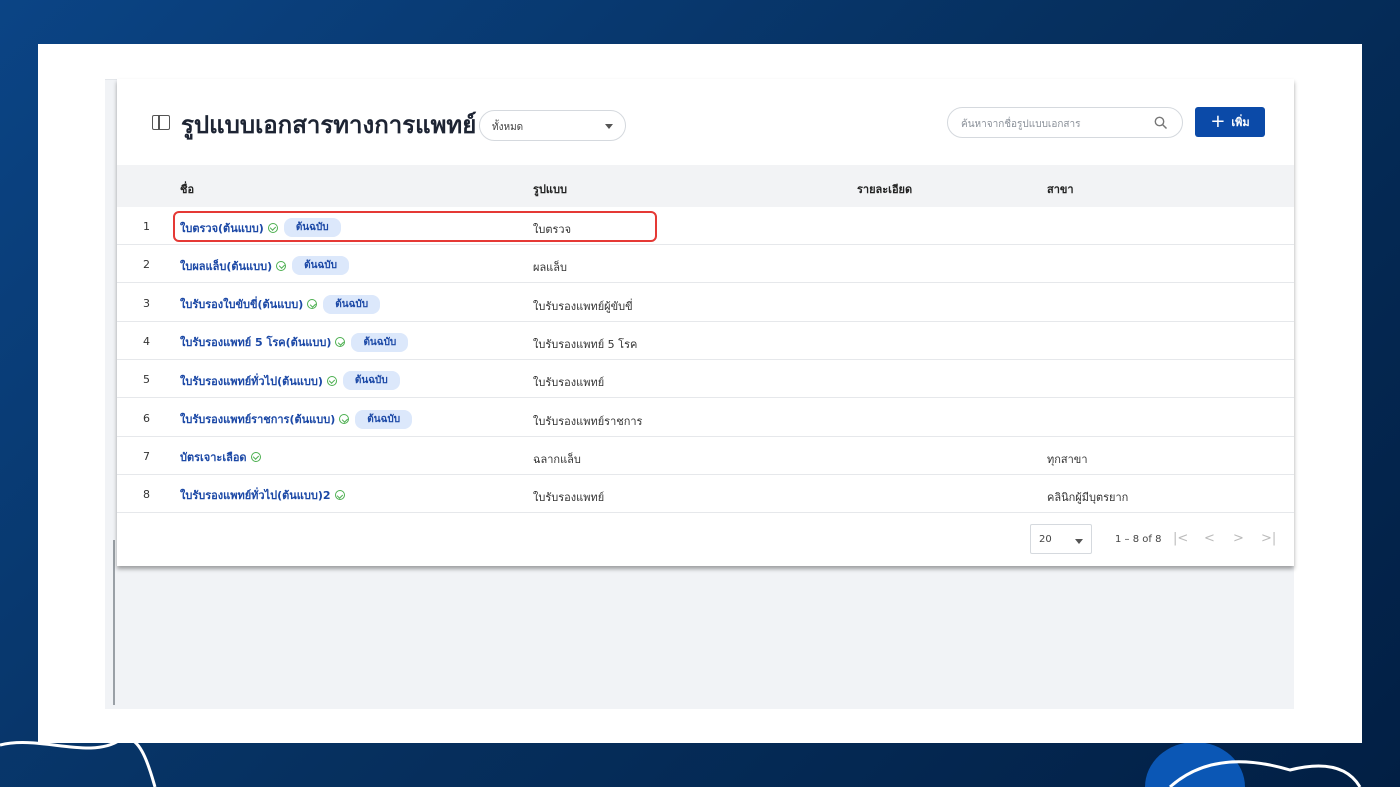  Describe the element at coordinates (296, 419) in the screenshot. I see `document-name-link: ใบรับรองแพทย์ราชการ(ต้นแบบ) ต้นฉบับ` at that location.